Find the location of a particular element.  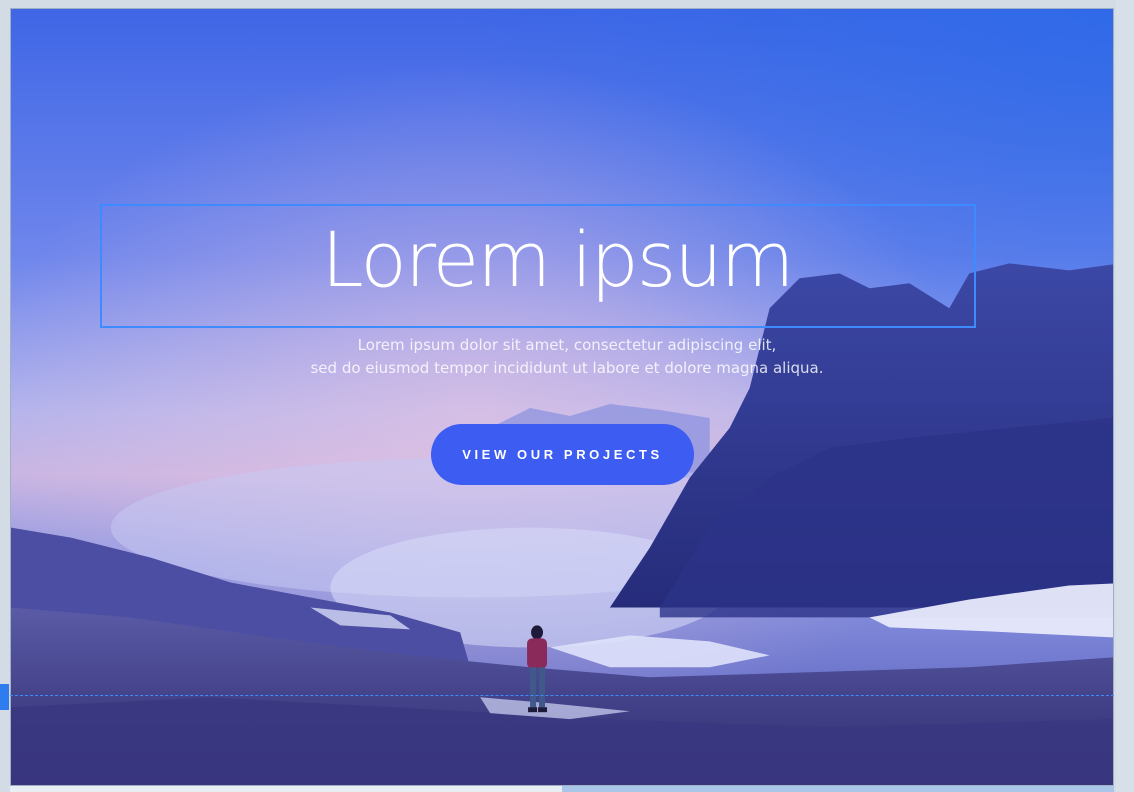

next-section-strip-left is located at coordinates (286, 789).